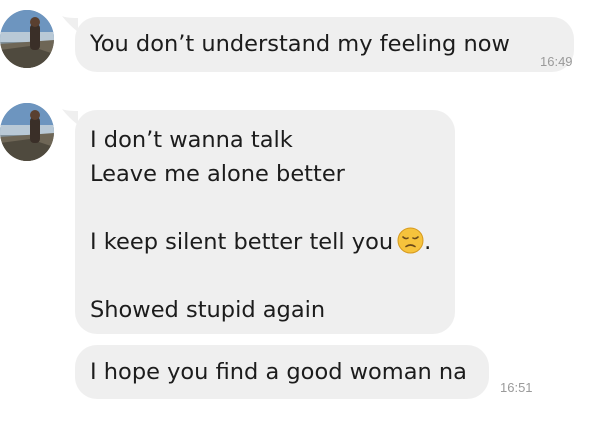 The image size is (608, 422). What do you see at coordinates (556, 61) in the screenshot?
I see `message-timestamp: 16:49` at bounding box center [556, 61].